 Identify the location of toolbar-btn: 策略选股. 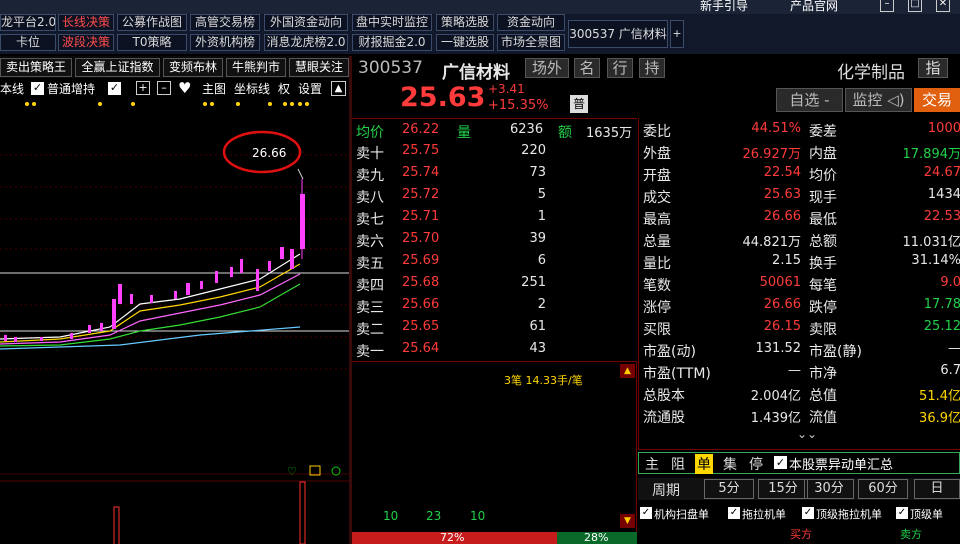
(465, 22).